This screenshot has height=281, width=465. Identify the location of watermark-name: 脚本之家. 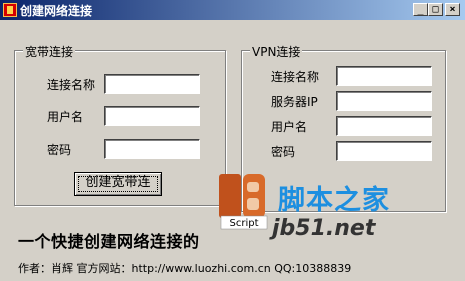
(334, 200).